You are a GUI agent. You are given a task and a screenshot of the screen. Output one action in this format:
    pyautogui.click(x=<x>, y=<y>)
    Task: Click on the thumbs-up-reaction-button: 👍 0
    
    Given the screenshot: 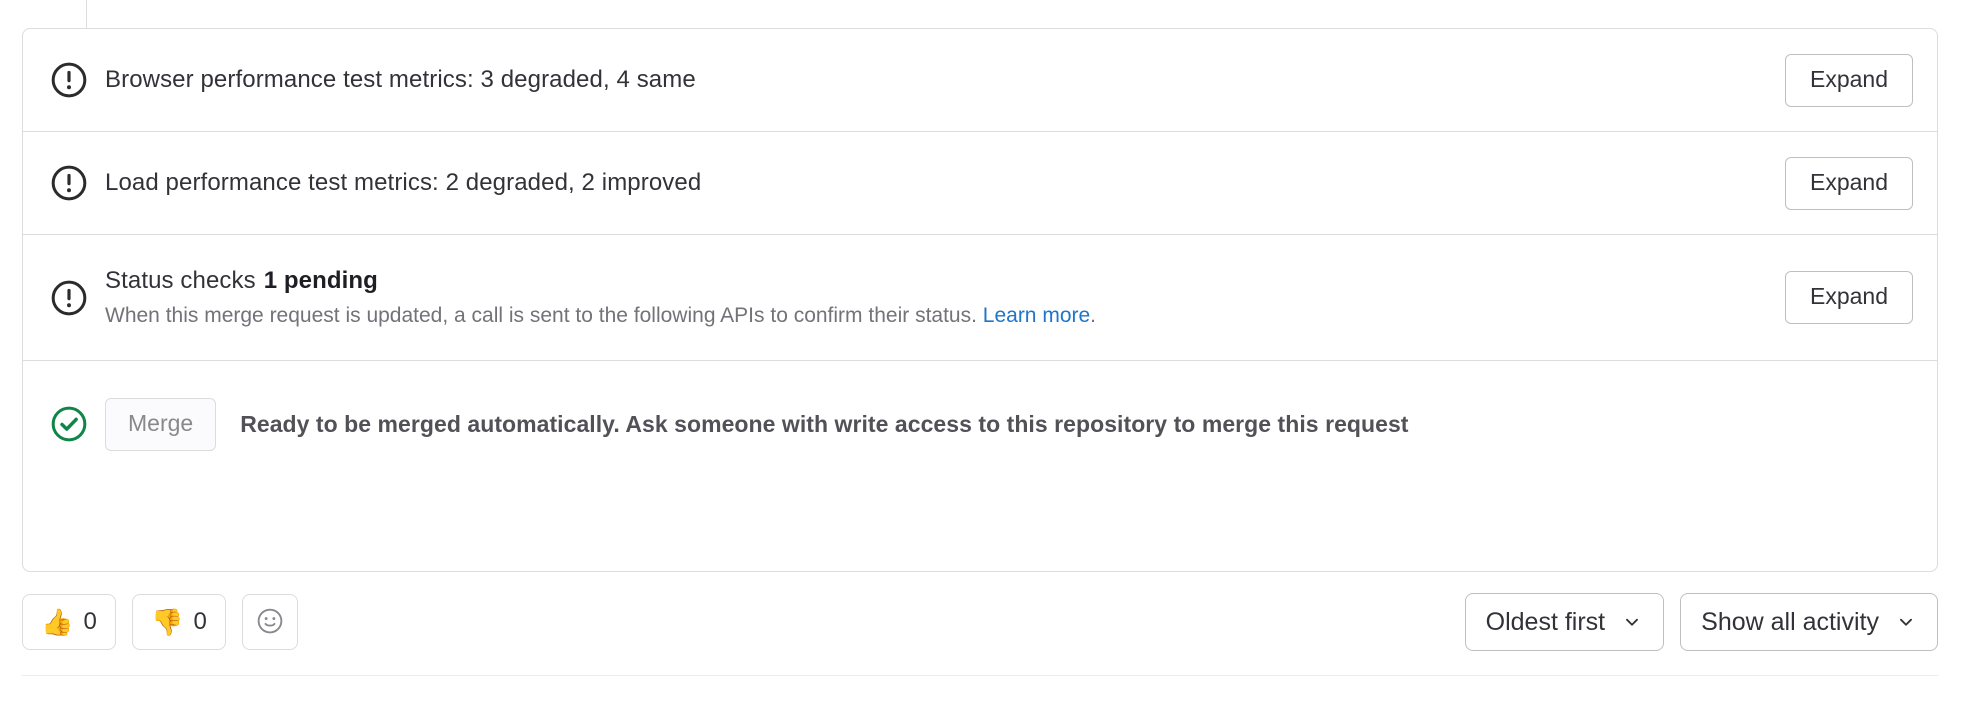 What is the action you would take?
    pyautogui.click(x=69, y=622)
    